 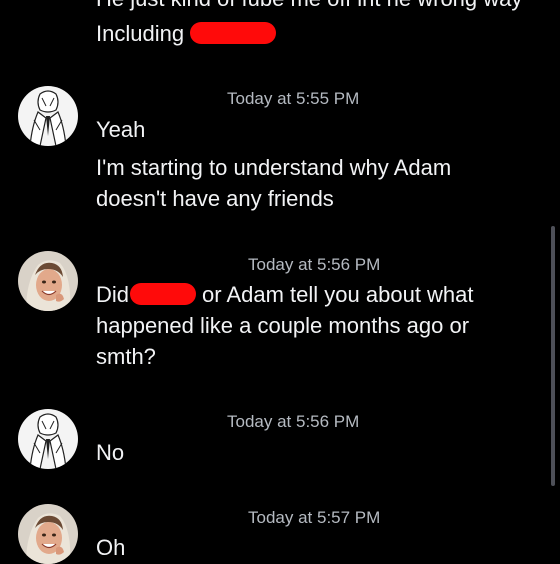 I want to click on message-text-segment: Did, so click(x=113, y=294).